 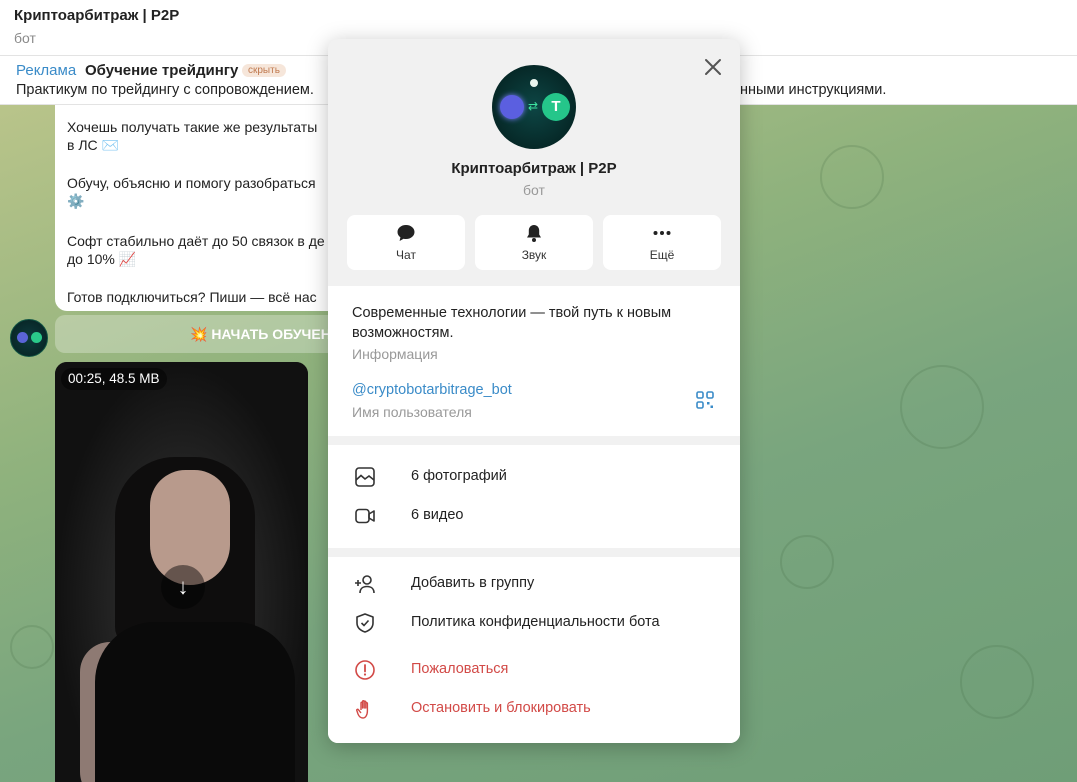 What do you see at coordinates (460, 669) in the screenshot?
I see `report-label: Пожаловаться` at bounding box center [460, 669].